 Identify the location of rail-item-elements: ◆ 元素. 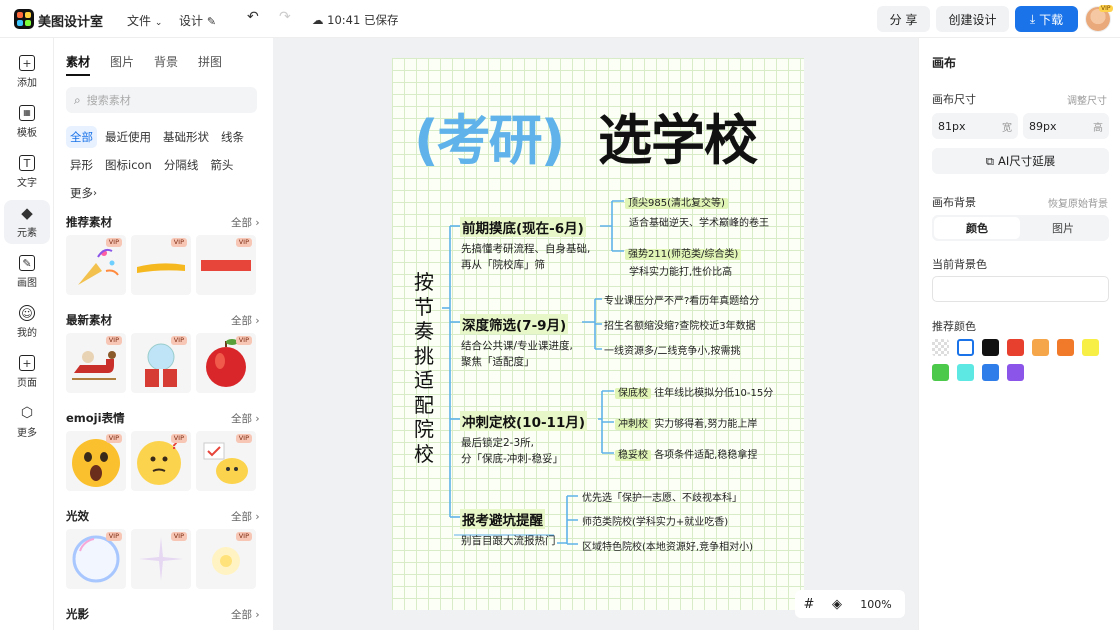
(27, 222).